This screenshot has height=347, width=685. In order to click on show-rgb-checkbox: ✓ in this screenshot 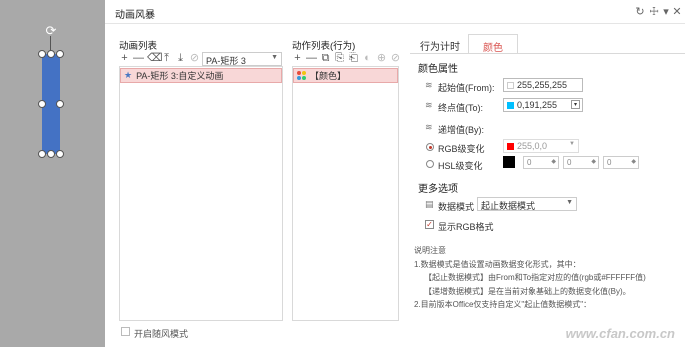, I will do `click(429, 224)`.